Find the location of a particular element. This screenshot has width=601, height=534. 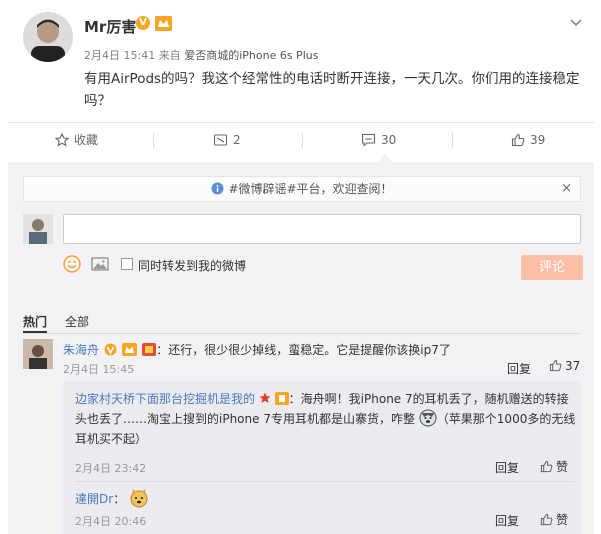

like-count: 39 is located at coordinates (538, 140).